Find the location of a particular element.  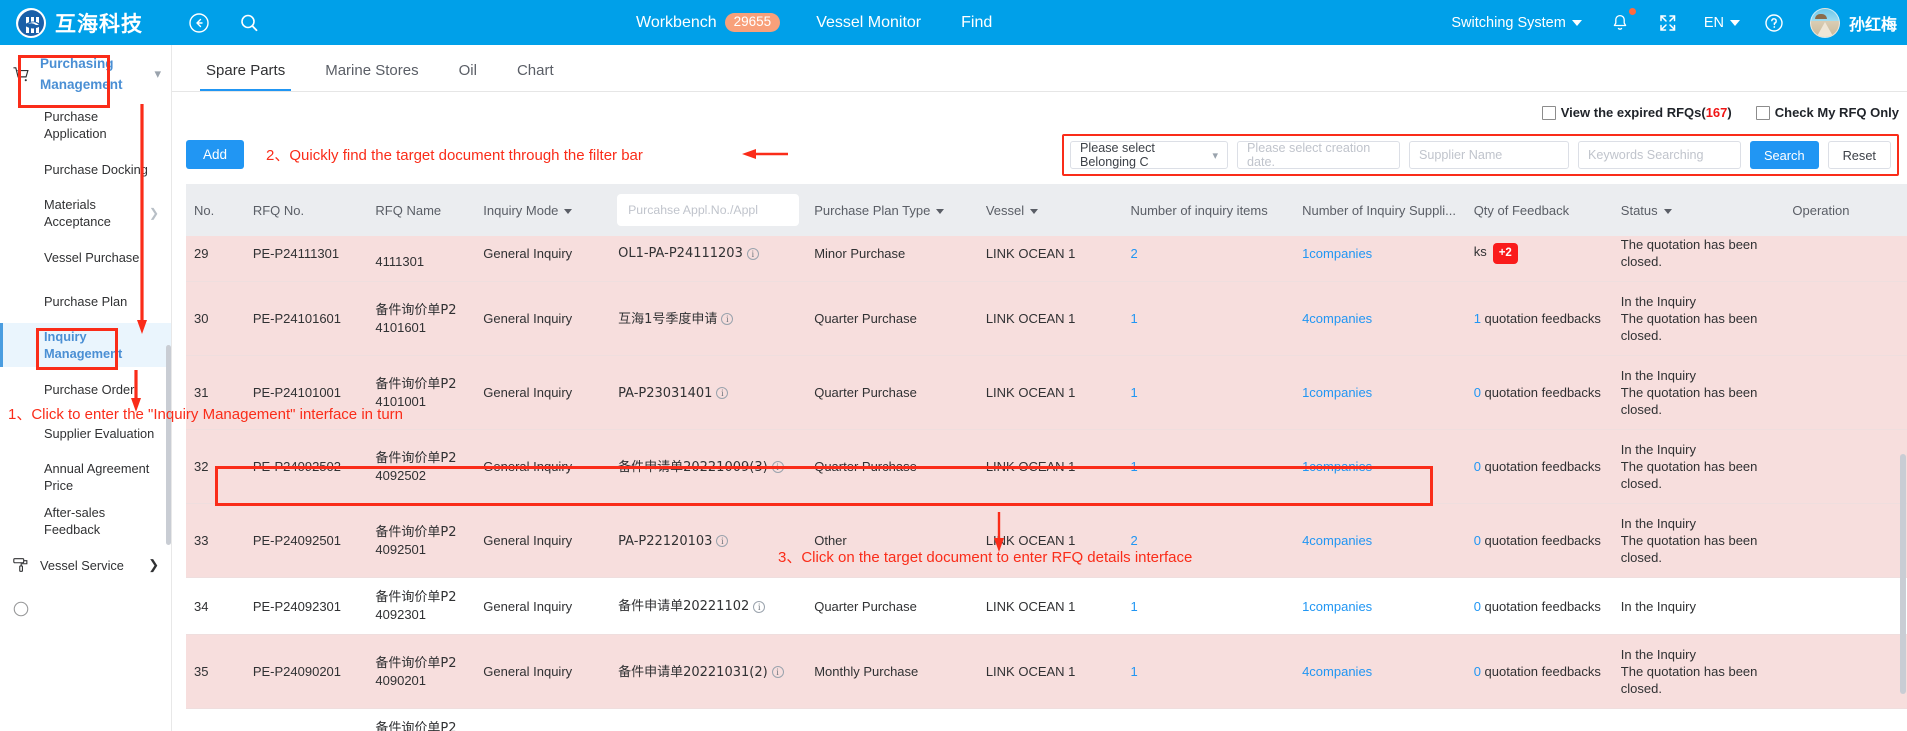

sidebar-item-purchase-order: Purchase Order is located at coordinates (85, 389).